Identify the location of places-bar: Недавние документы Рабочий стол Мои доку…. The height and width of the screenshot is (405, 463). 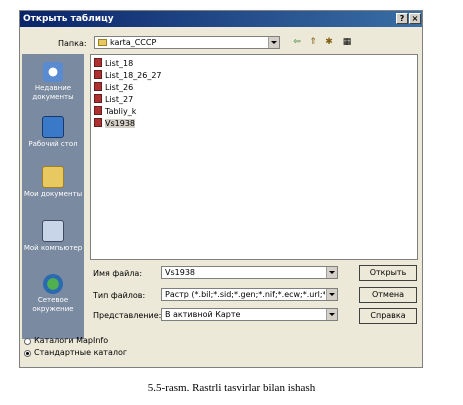
(53, 196).